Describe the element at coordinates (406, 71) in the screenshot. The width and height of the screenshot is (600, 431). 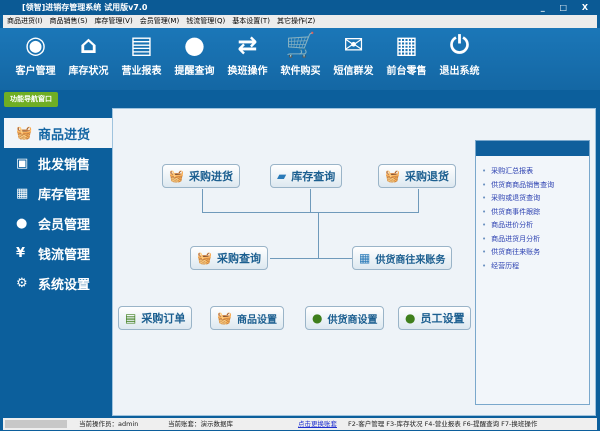
I see `tool-label: 前台零售` at that location.